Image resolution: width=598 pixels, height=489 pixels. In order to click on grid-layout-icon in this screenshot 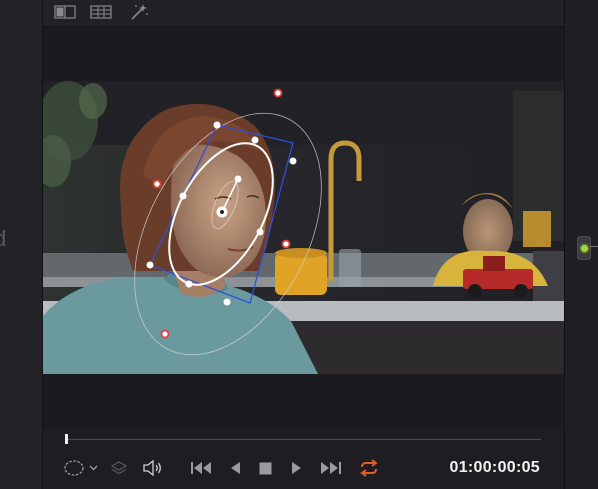, I will do `click(101, 12)`.